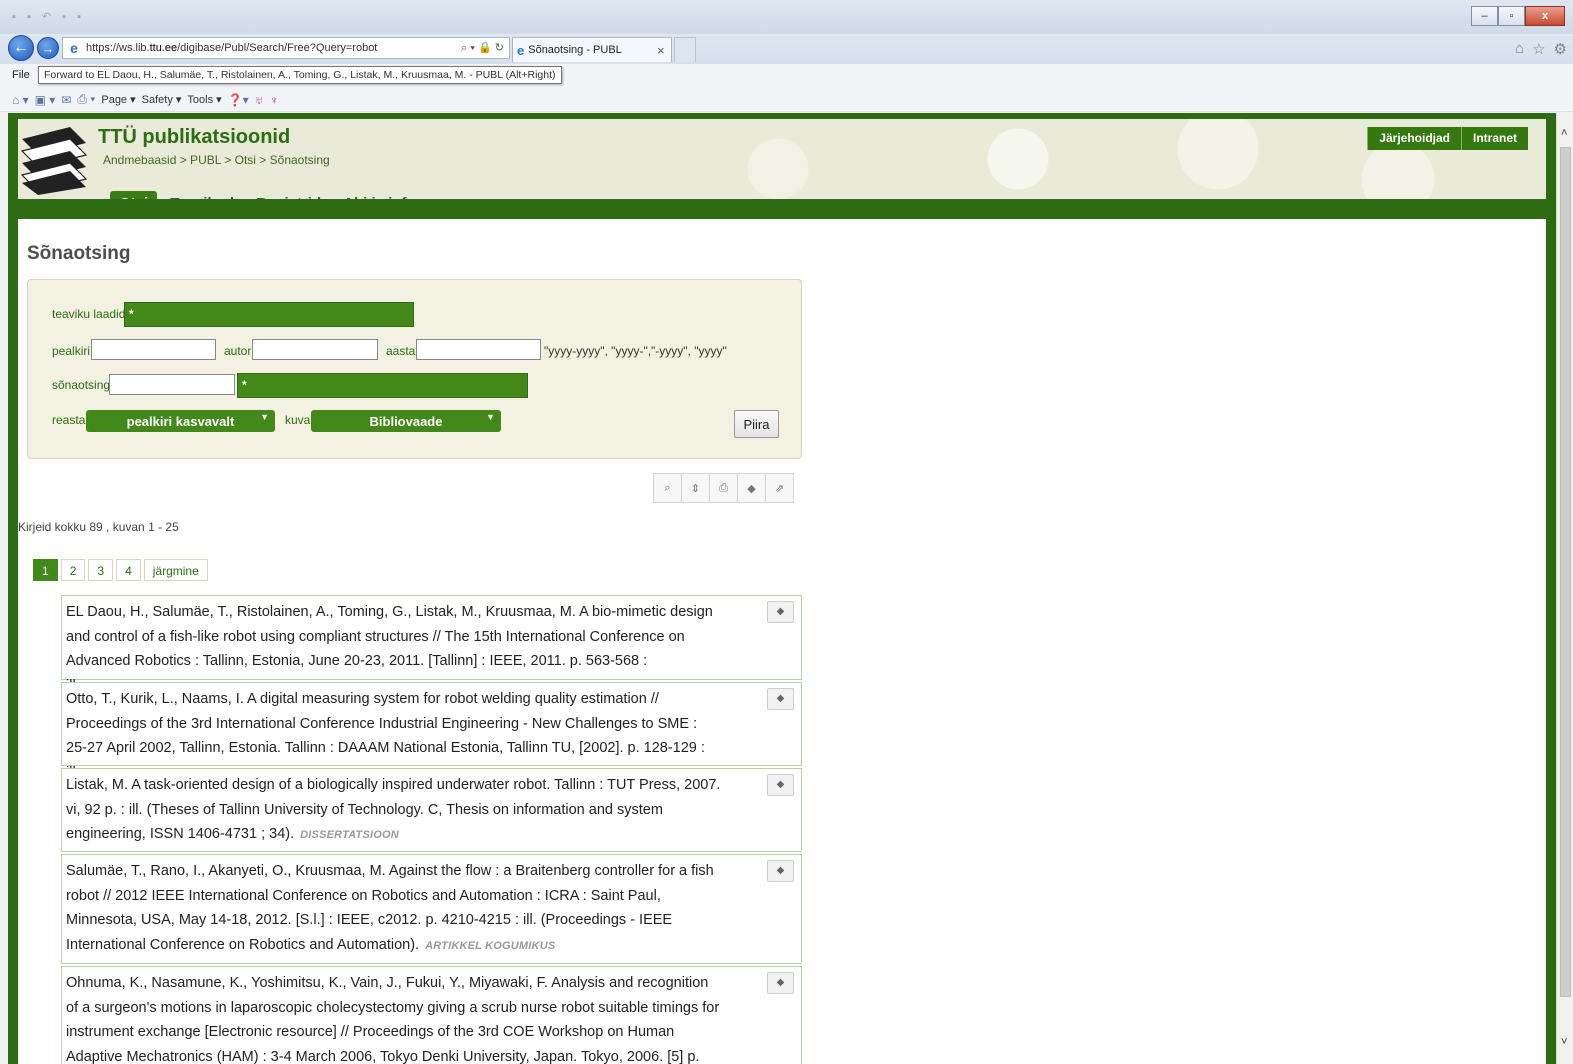 Image resolution: width=1573 pixels, height=1064 pixels. Describe the element at coordinates (175, 570) in the screenshot. I see `page-next: järgmine` at that location.